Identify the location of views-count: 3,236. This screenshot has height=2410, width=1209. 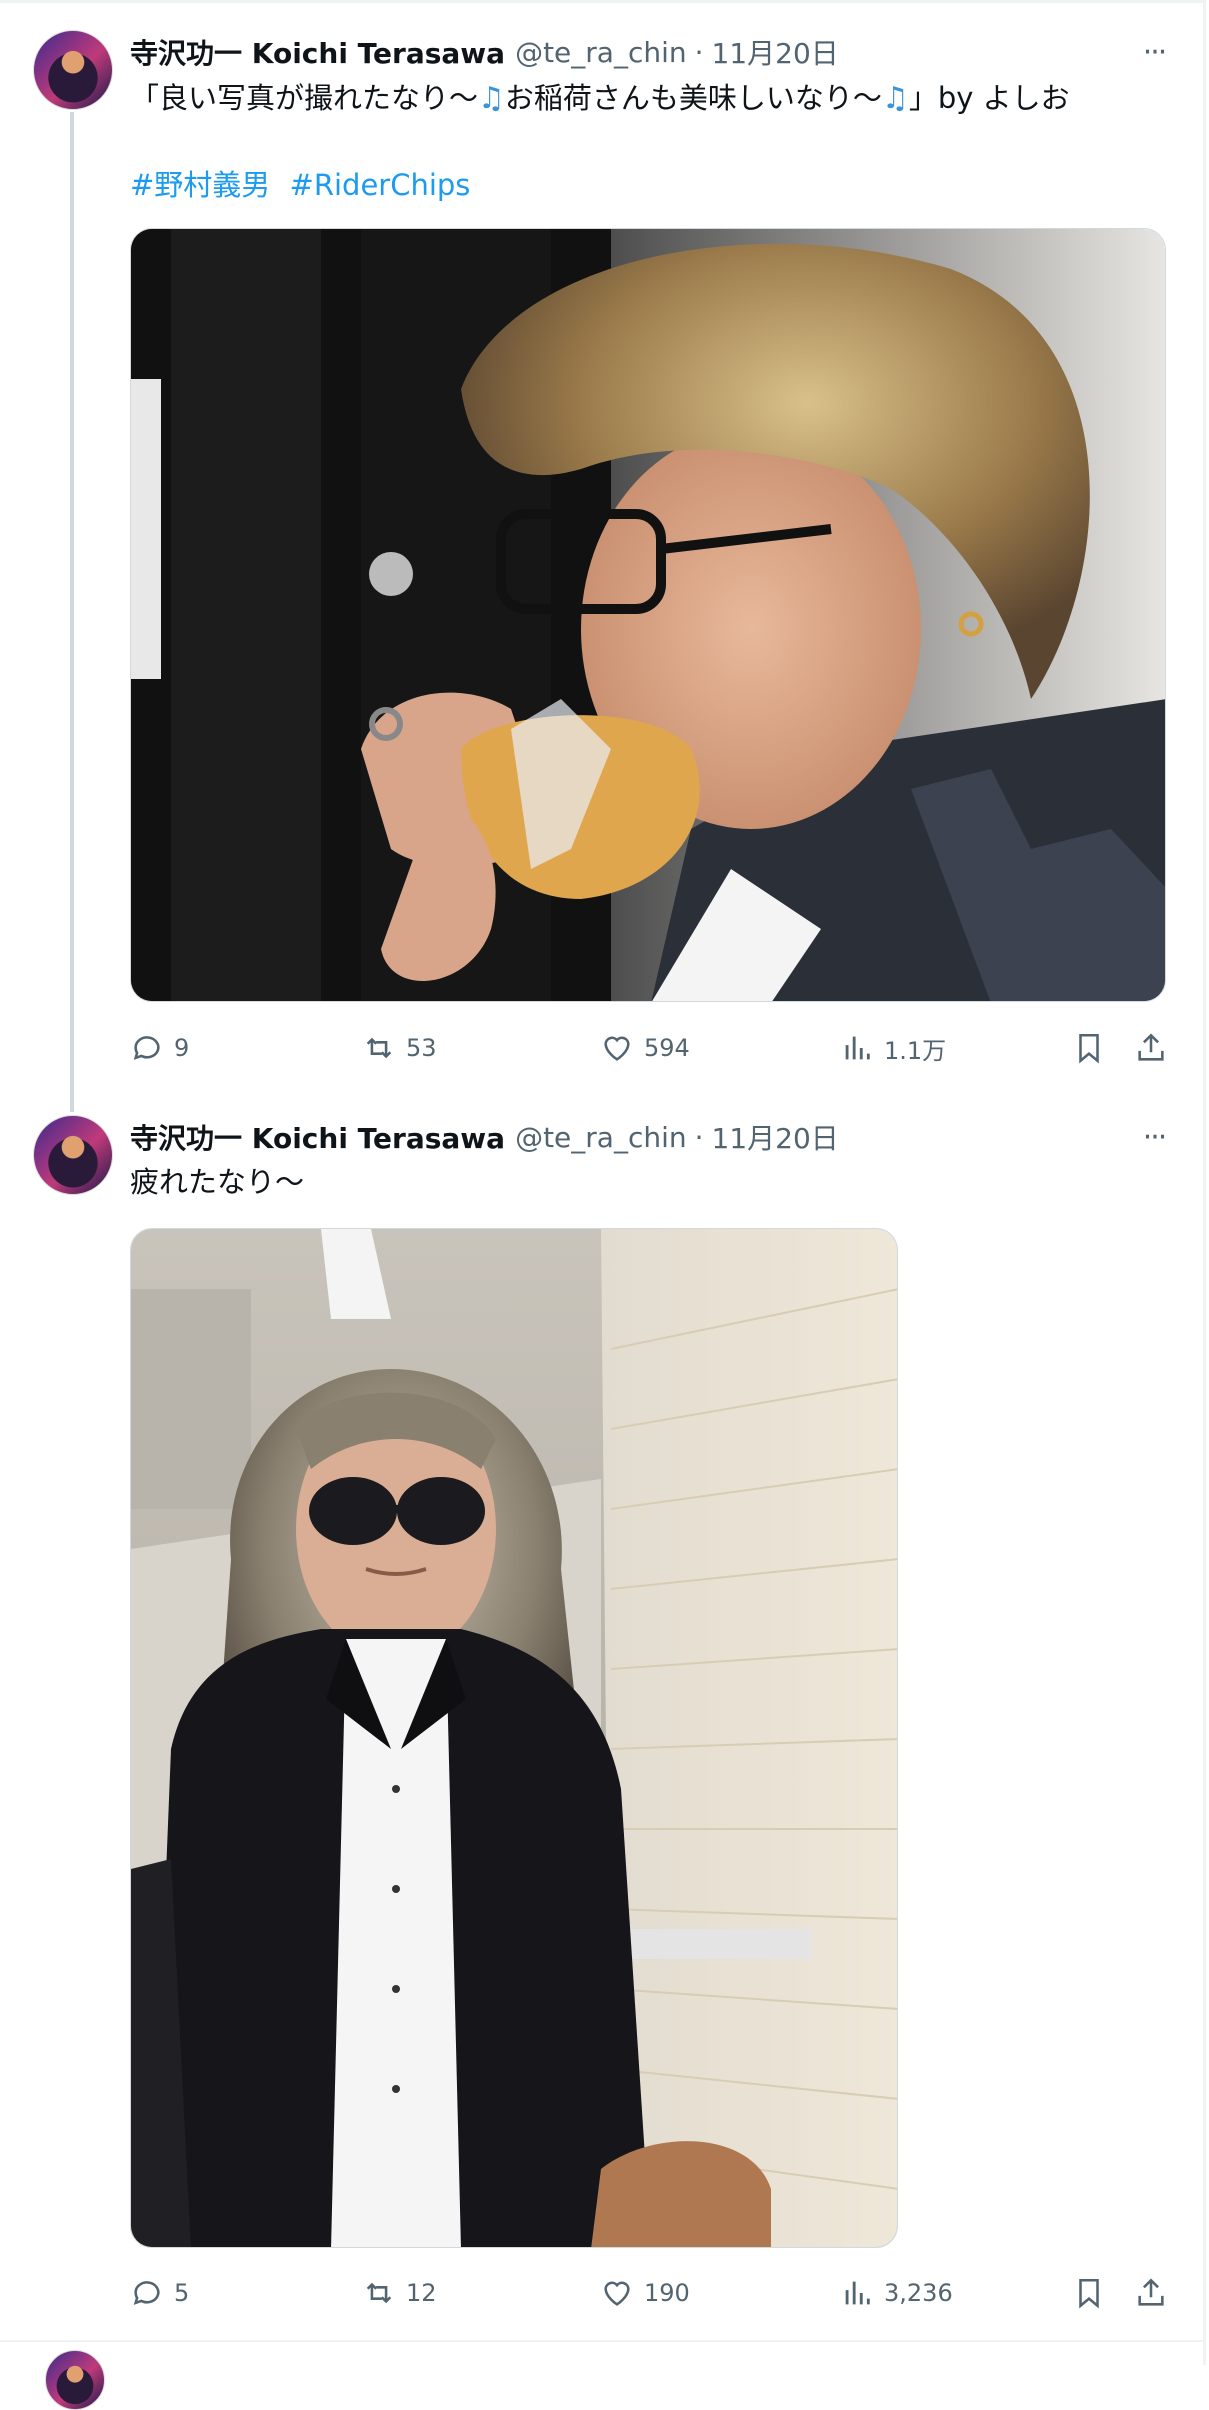
(918, 2293).